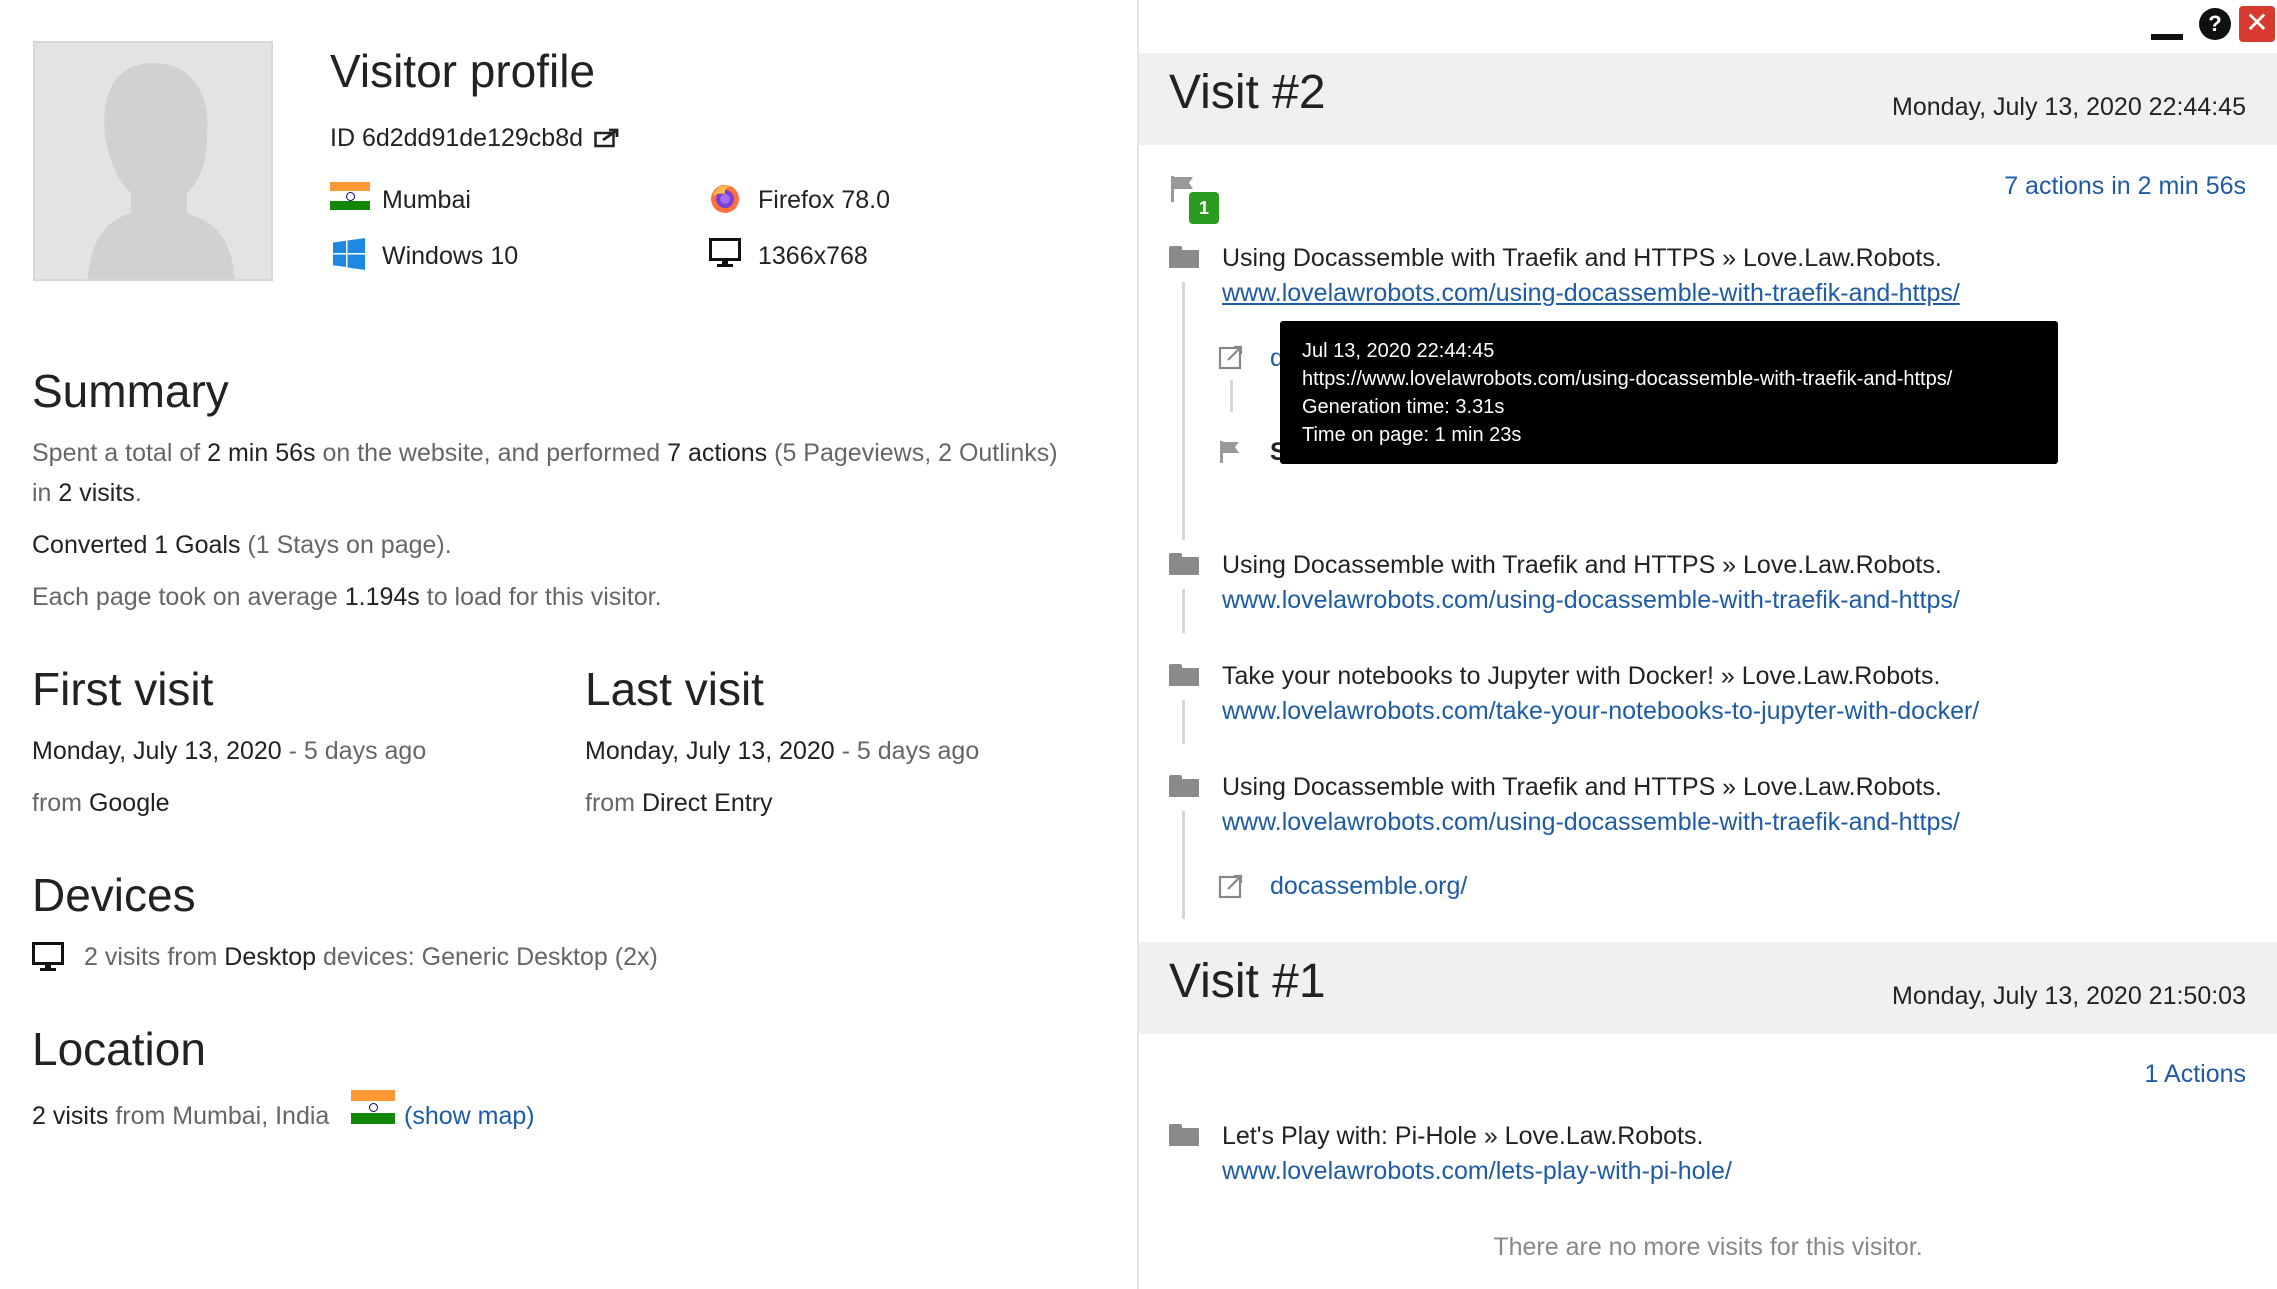 Image resolution: width=2277 pixels, height=1289 pixels. Describe the element at coordinates (229, 751) in the screenshot. I see `first-visit-date: Monday, July 13, 2020 - 5 days ago` at that location.